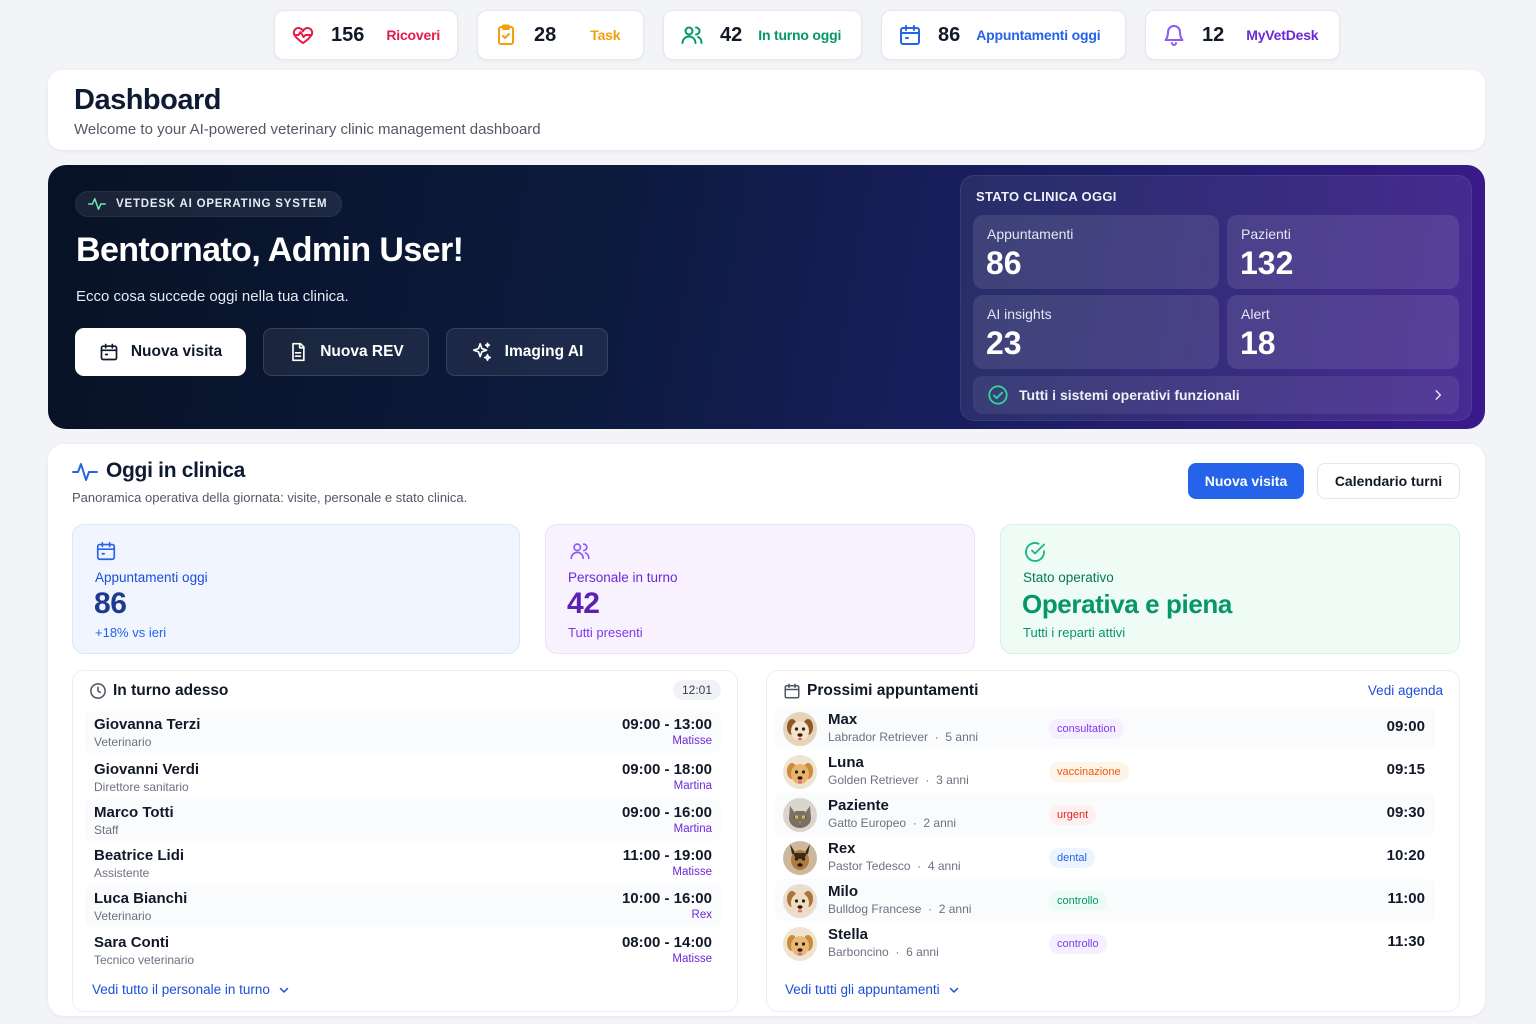 The image size is (1536, 1024). What do you see at coordinates (366, 35) in the screenshot?
I see `stat-pill-ricoveri: 156 Ricoveri` at bounding box center [366, 35].